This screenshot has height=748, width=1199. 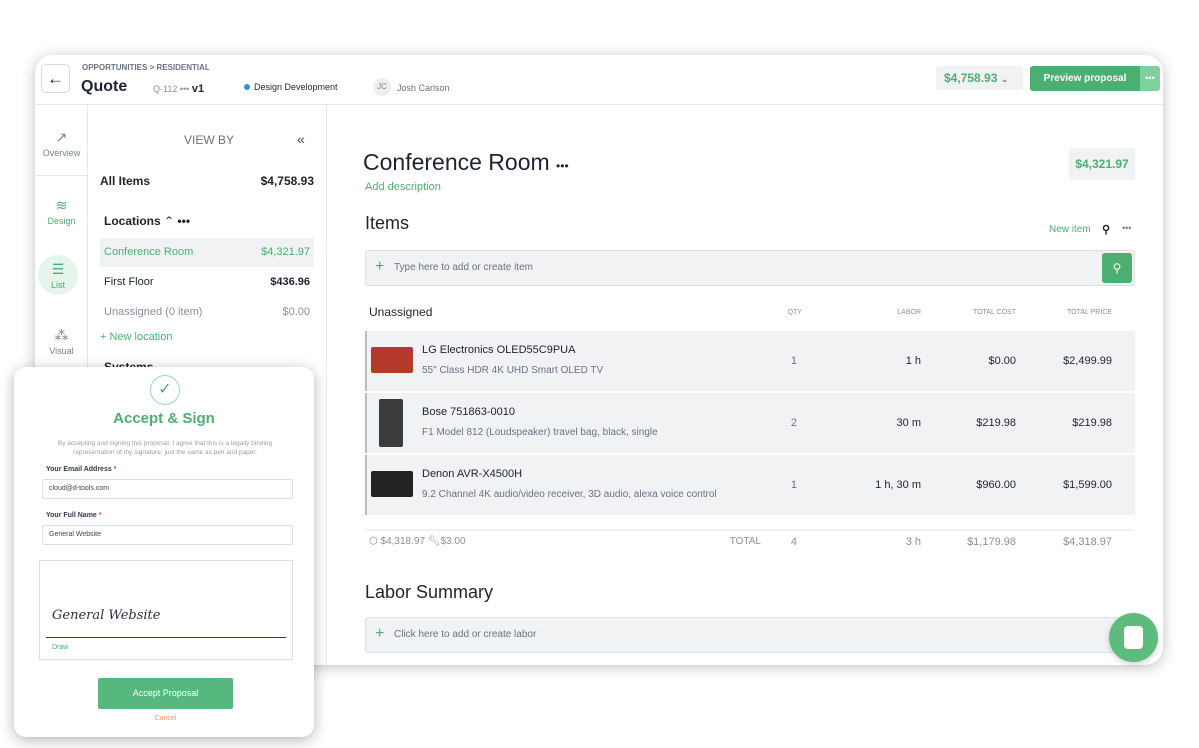 What do you see at coordinates (1102, 164) in the screenshot?
I see `room-total: $4,321.97` at bounding box center [1102, 164].